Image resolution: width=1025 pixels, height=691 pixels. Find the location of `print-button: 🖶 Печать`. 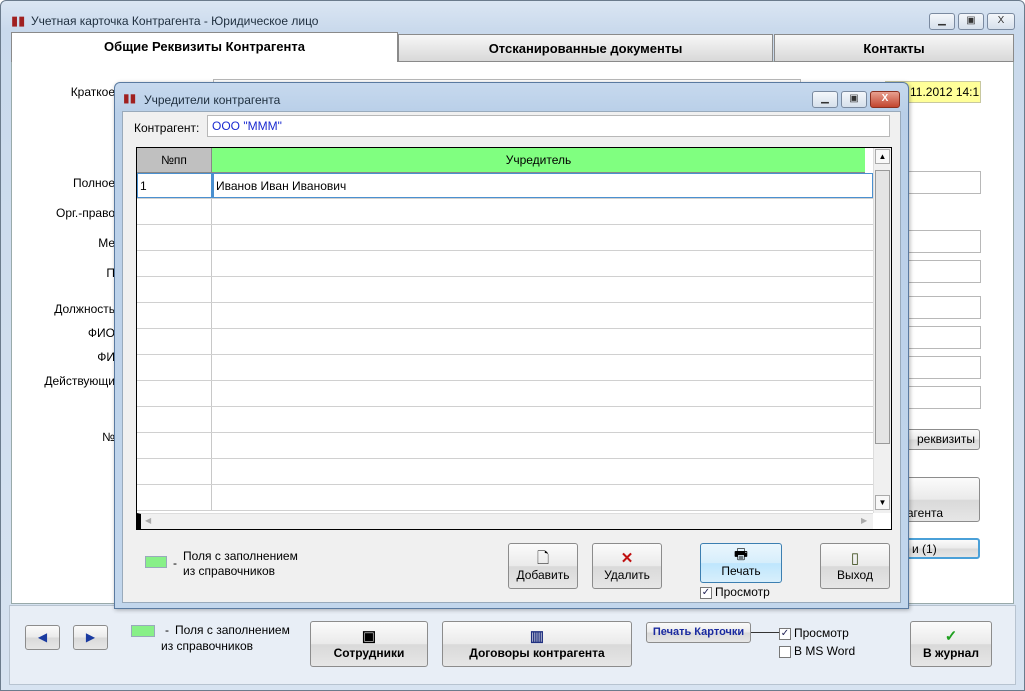

print-button: 🖶 Печать is located at coordinates (741, 563).